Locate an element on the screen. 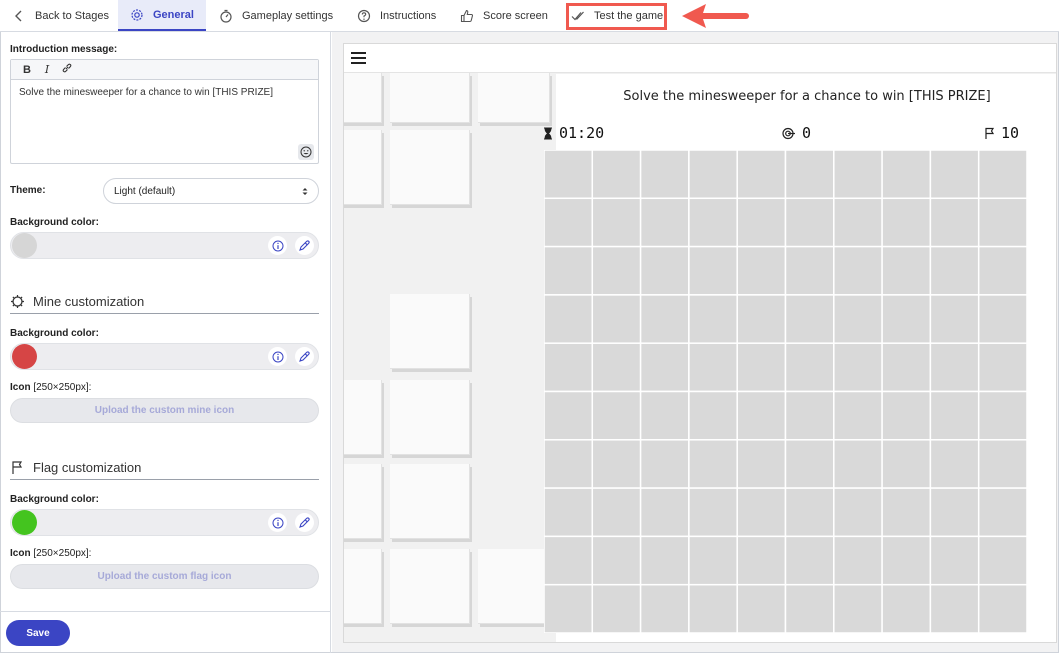 The height and width of the screenshot is (653, 1059). emoji-button is located at coordinates (306, 152).